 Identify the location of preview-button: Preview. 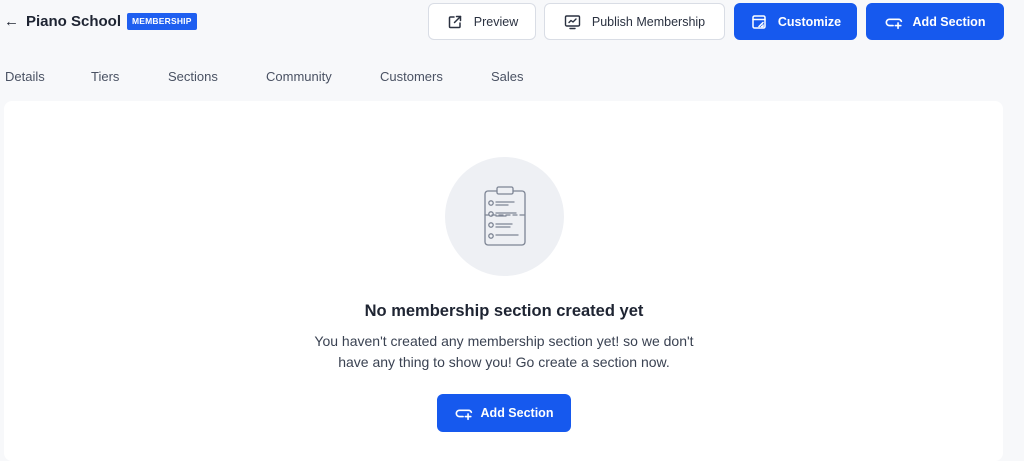
(482, 21).